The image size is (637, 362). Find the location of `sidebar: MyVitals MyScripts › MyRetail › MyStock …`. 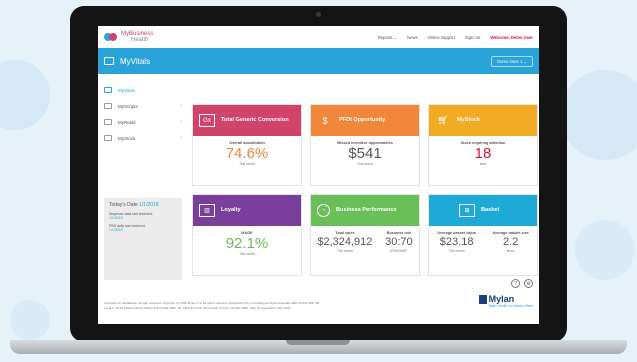

sidebar: MyVitals MyScripts › MyRetail › MyStock … is located at coordinates (143, 114).